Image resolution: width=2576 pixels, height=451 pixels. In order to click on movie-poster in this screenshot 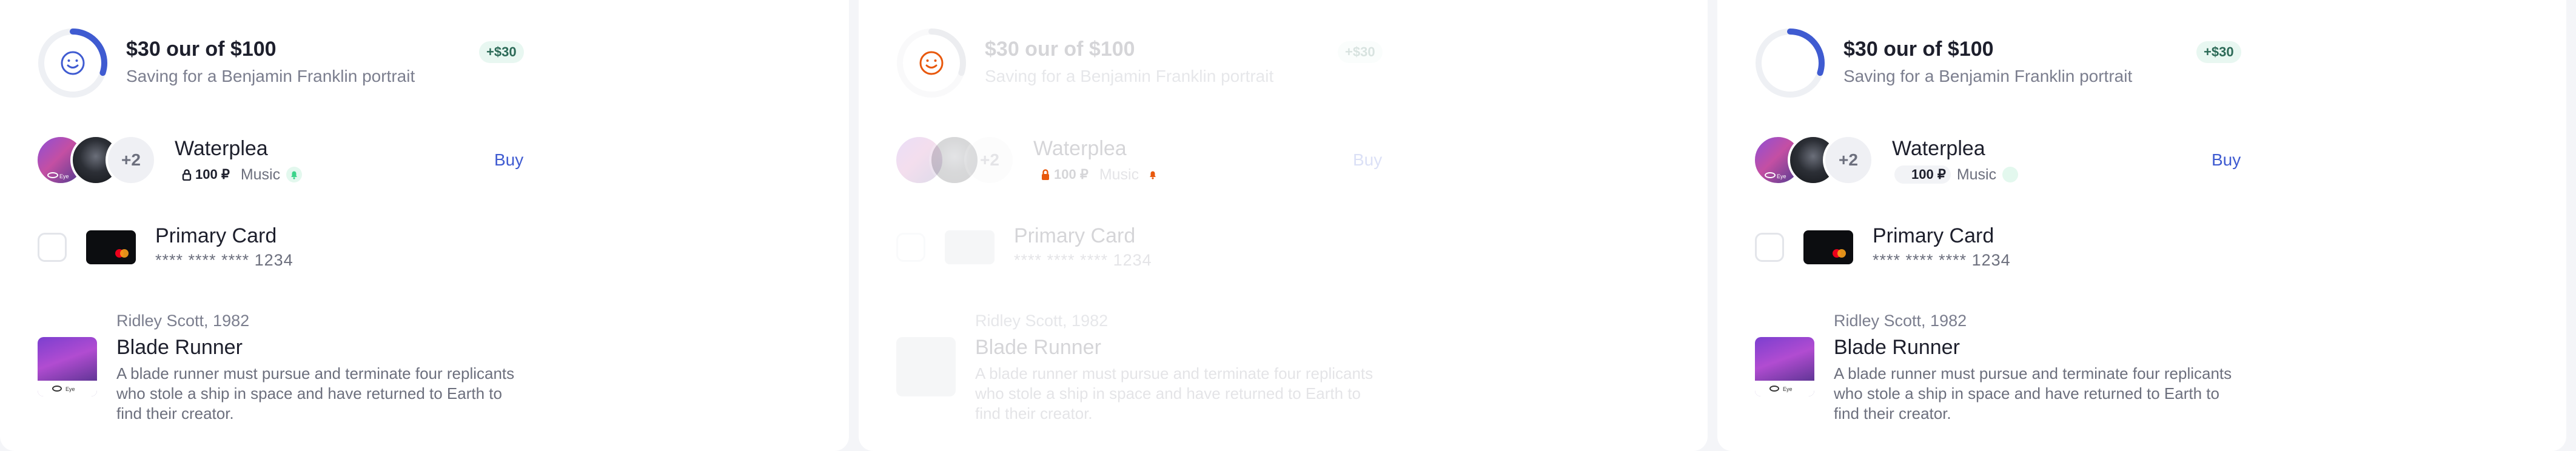, I will do `click(926, 366)`.